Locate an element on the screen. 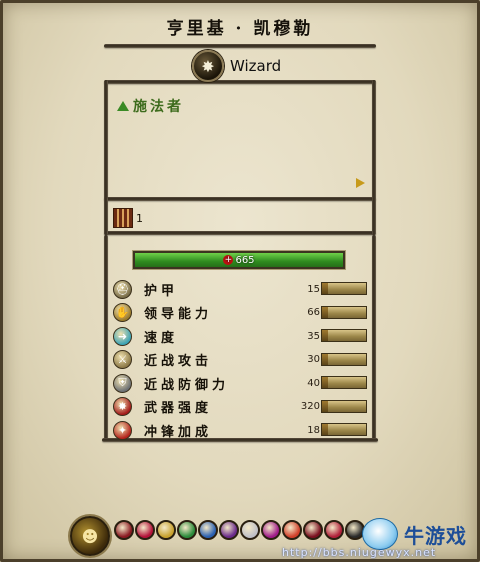  unit-row-left-border is located at coordinates (106, 216).